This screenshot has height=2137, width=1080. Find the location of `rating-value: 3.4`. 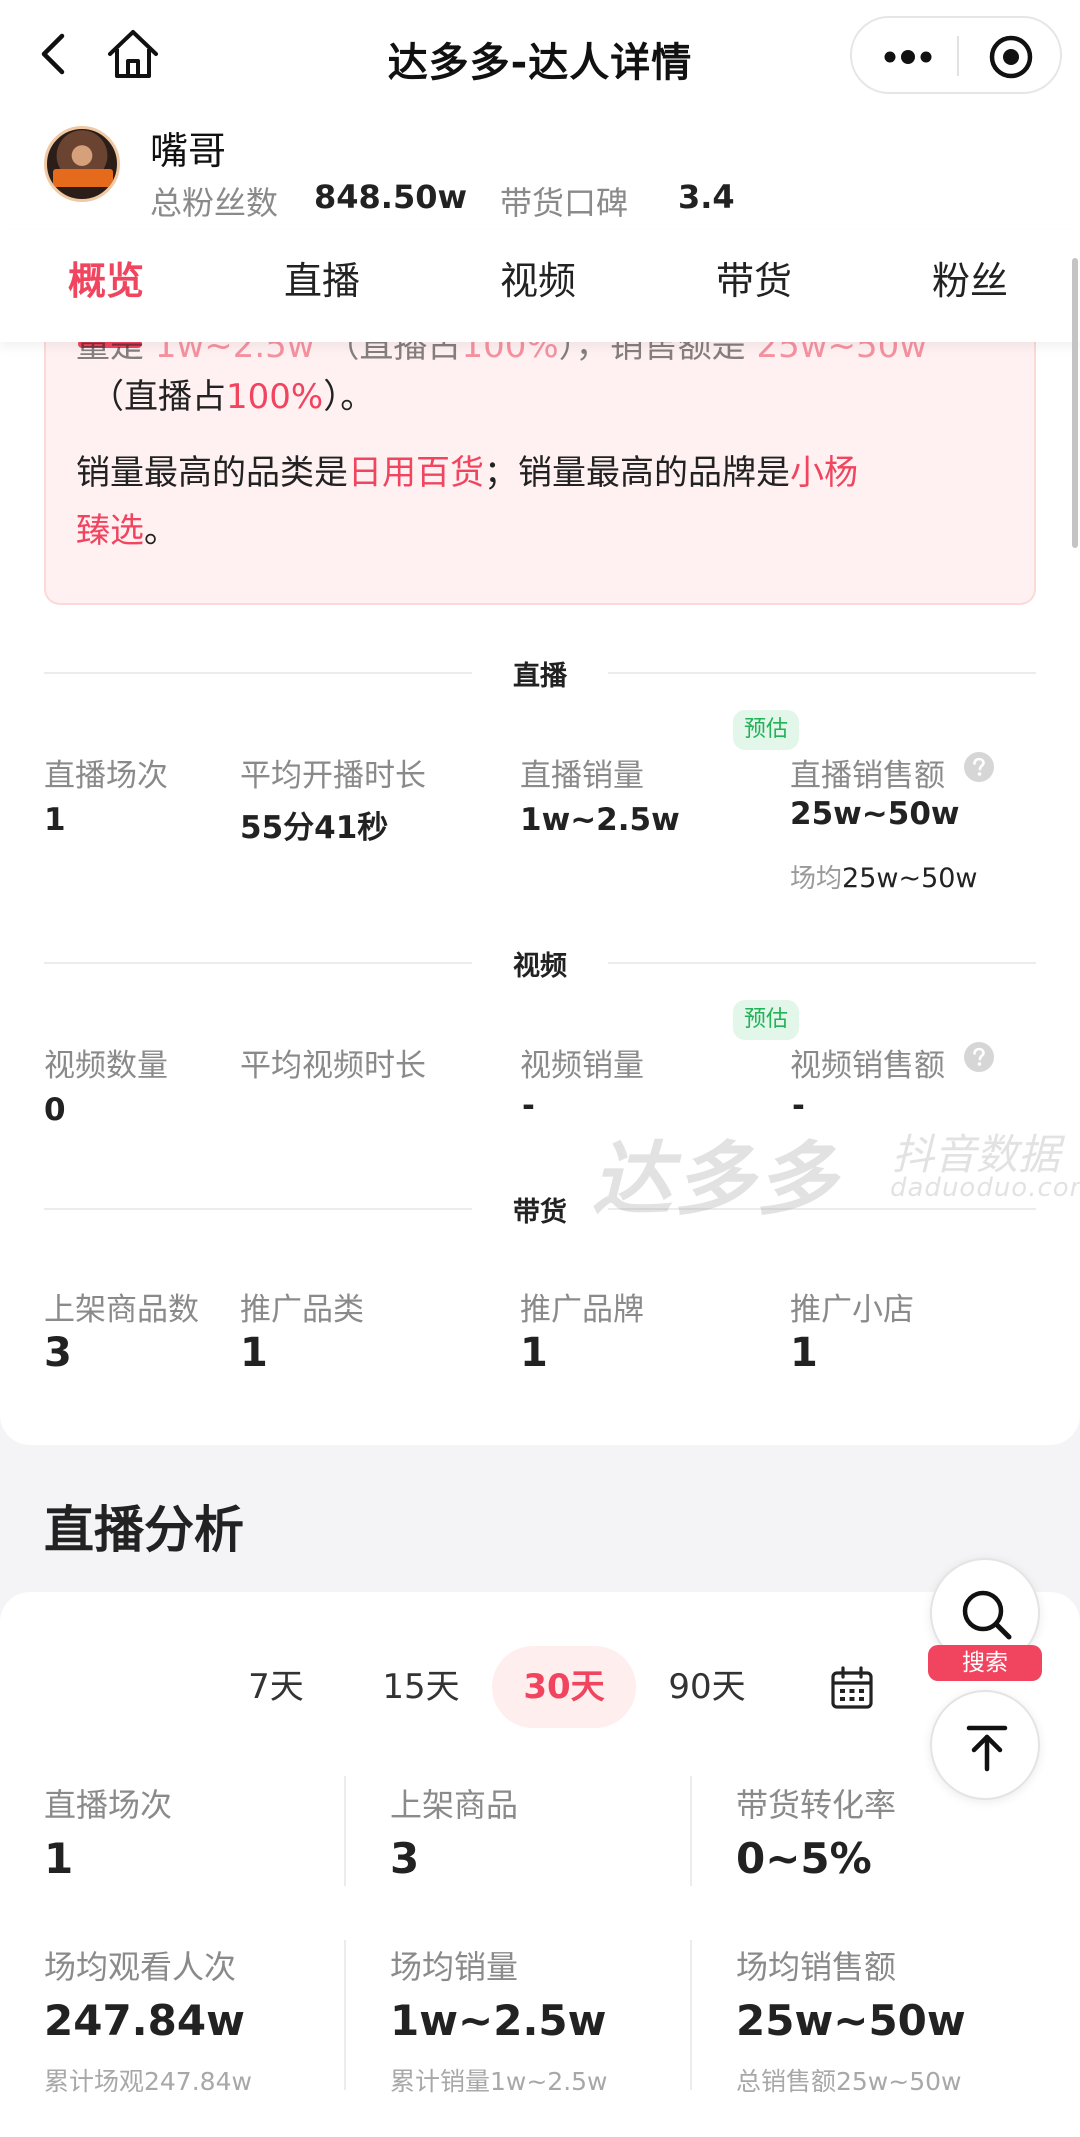

rating-value: 3.4 is located at coordinates (706, 197).